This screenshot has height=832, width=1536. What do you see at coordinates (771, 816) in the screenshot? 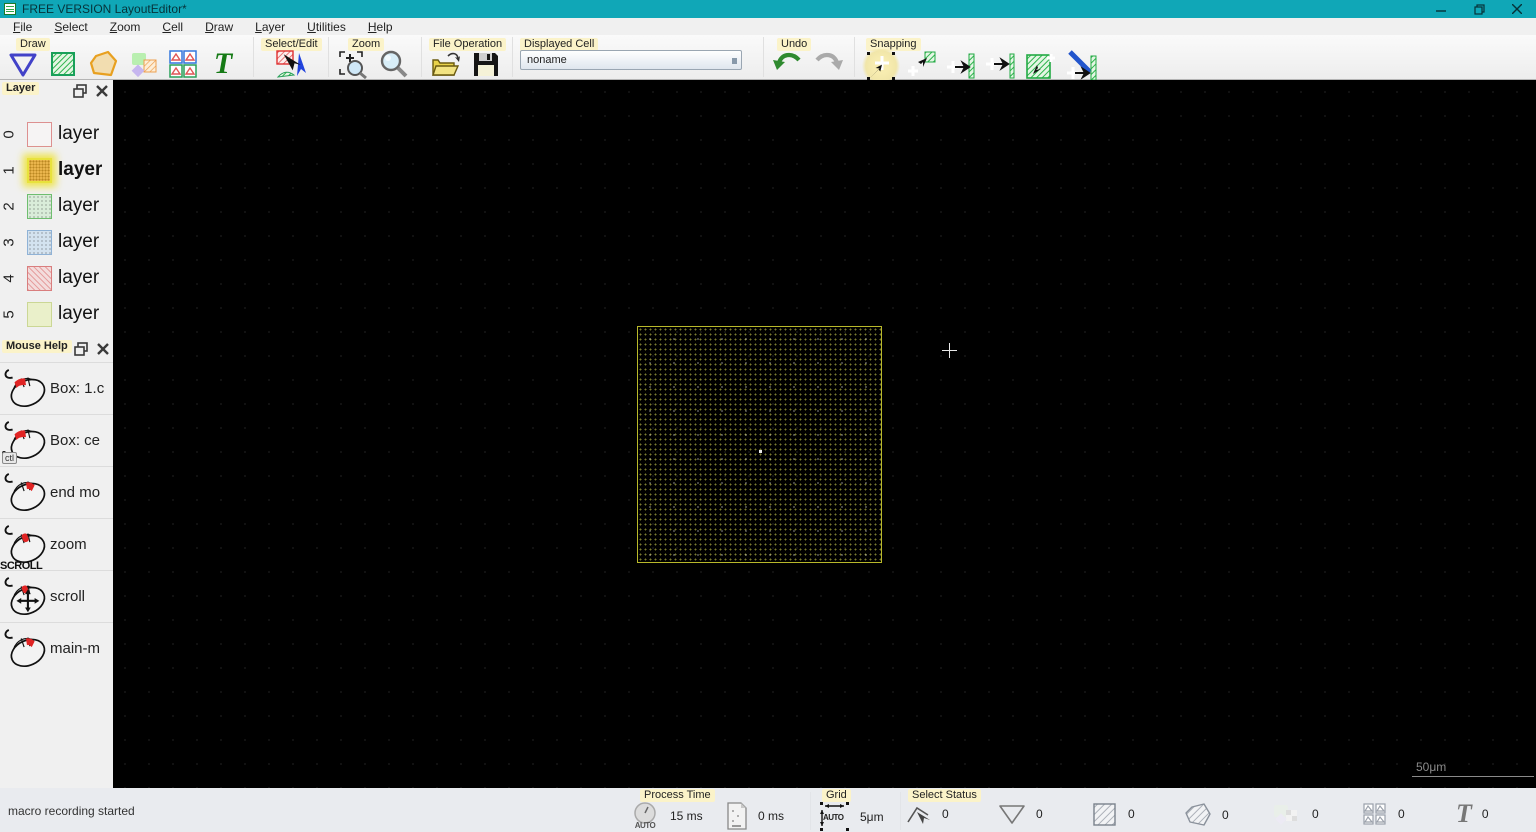
I see `process-time-doc-value: 0 ms` at bounding box center [771, 816].